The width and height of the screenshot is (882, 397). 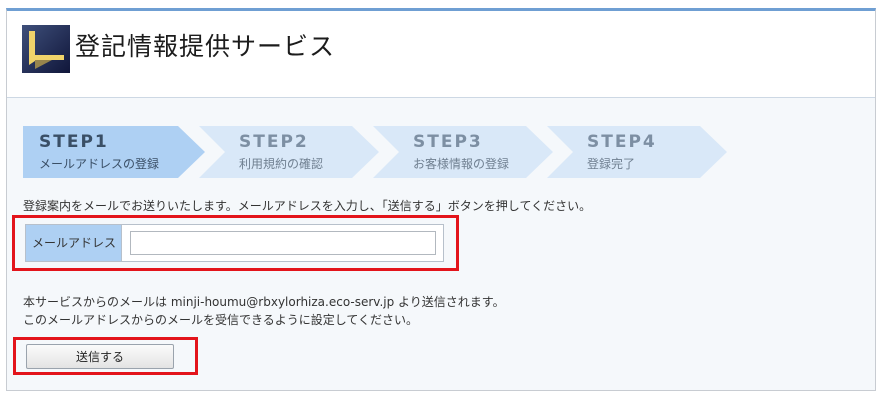 I want to click on email-form-row: メールアドレス, so click(x=234, y=243).